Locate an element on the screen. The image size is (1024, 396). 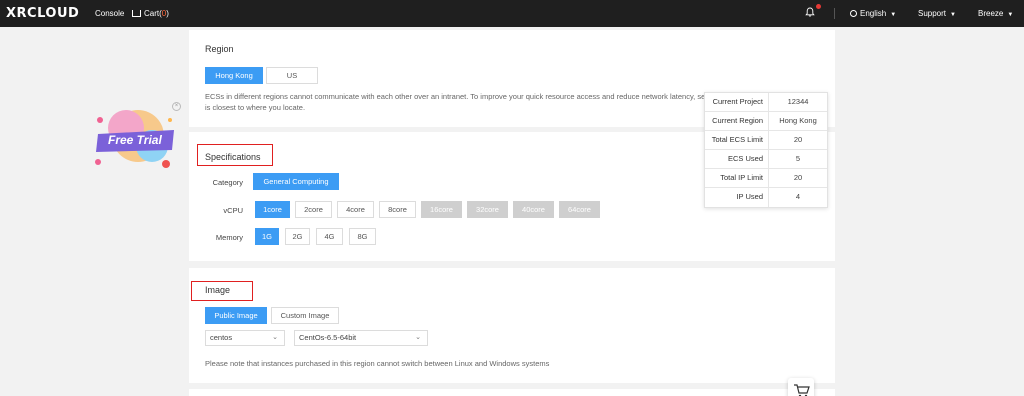
region-hong-kong-button: Hong Kong is located at coordinates (234, 75).